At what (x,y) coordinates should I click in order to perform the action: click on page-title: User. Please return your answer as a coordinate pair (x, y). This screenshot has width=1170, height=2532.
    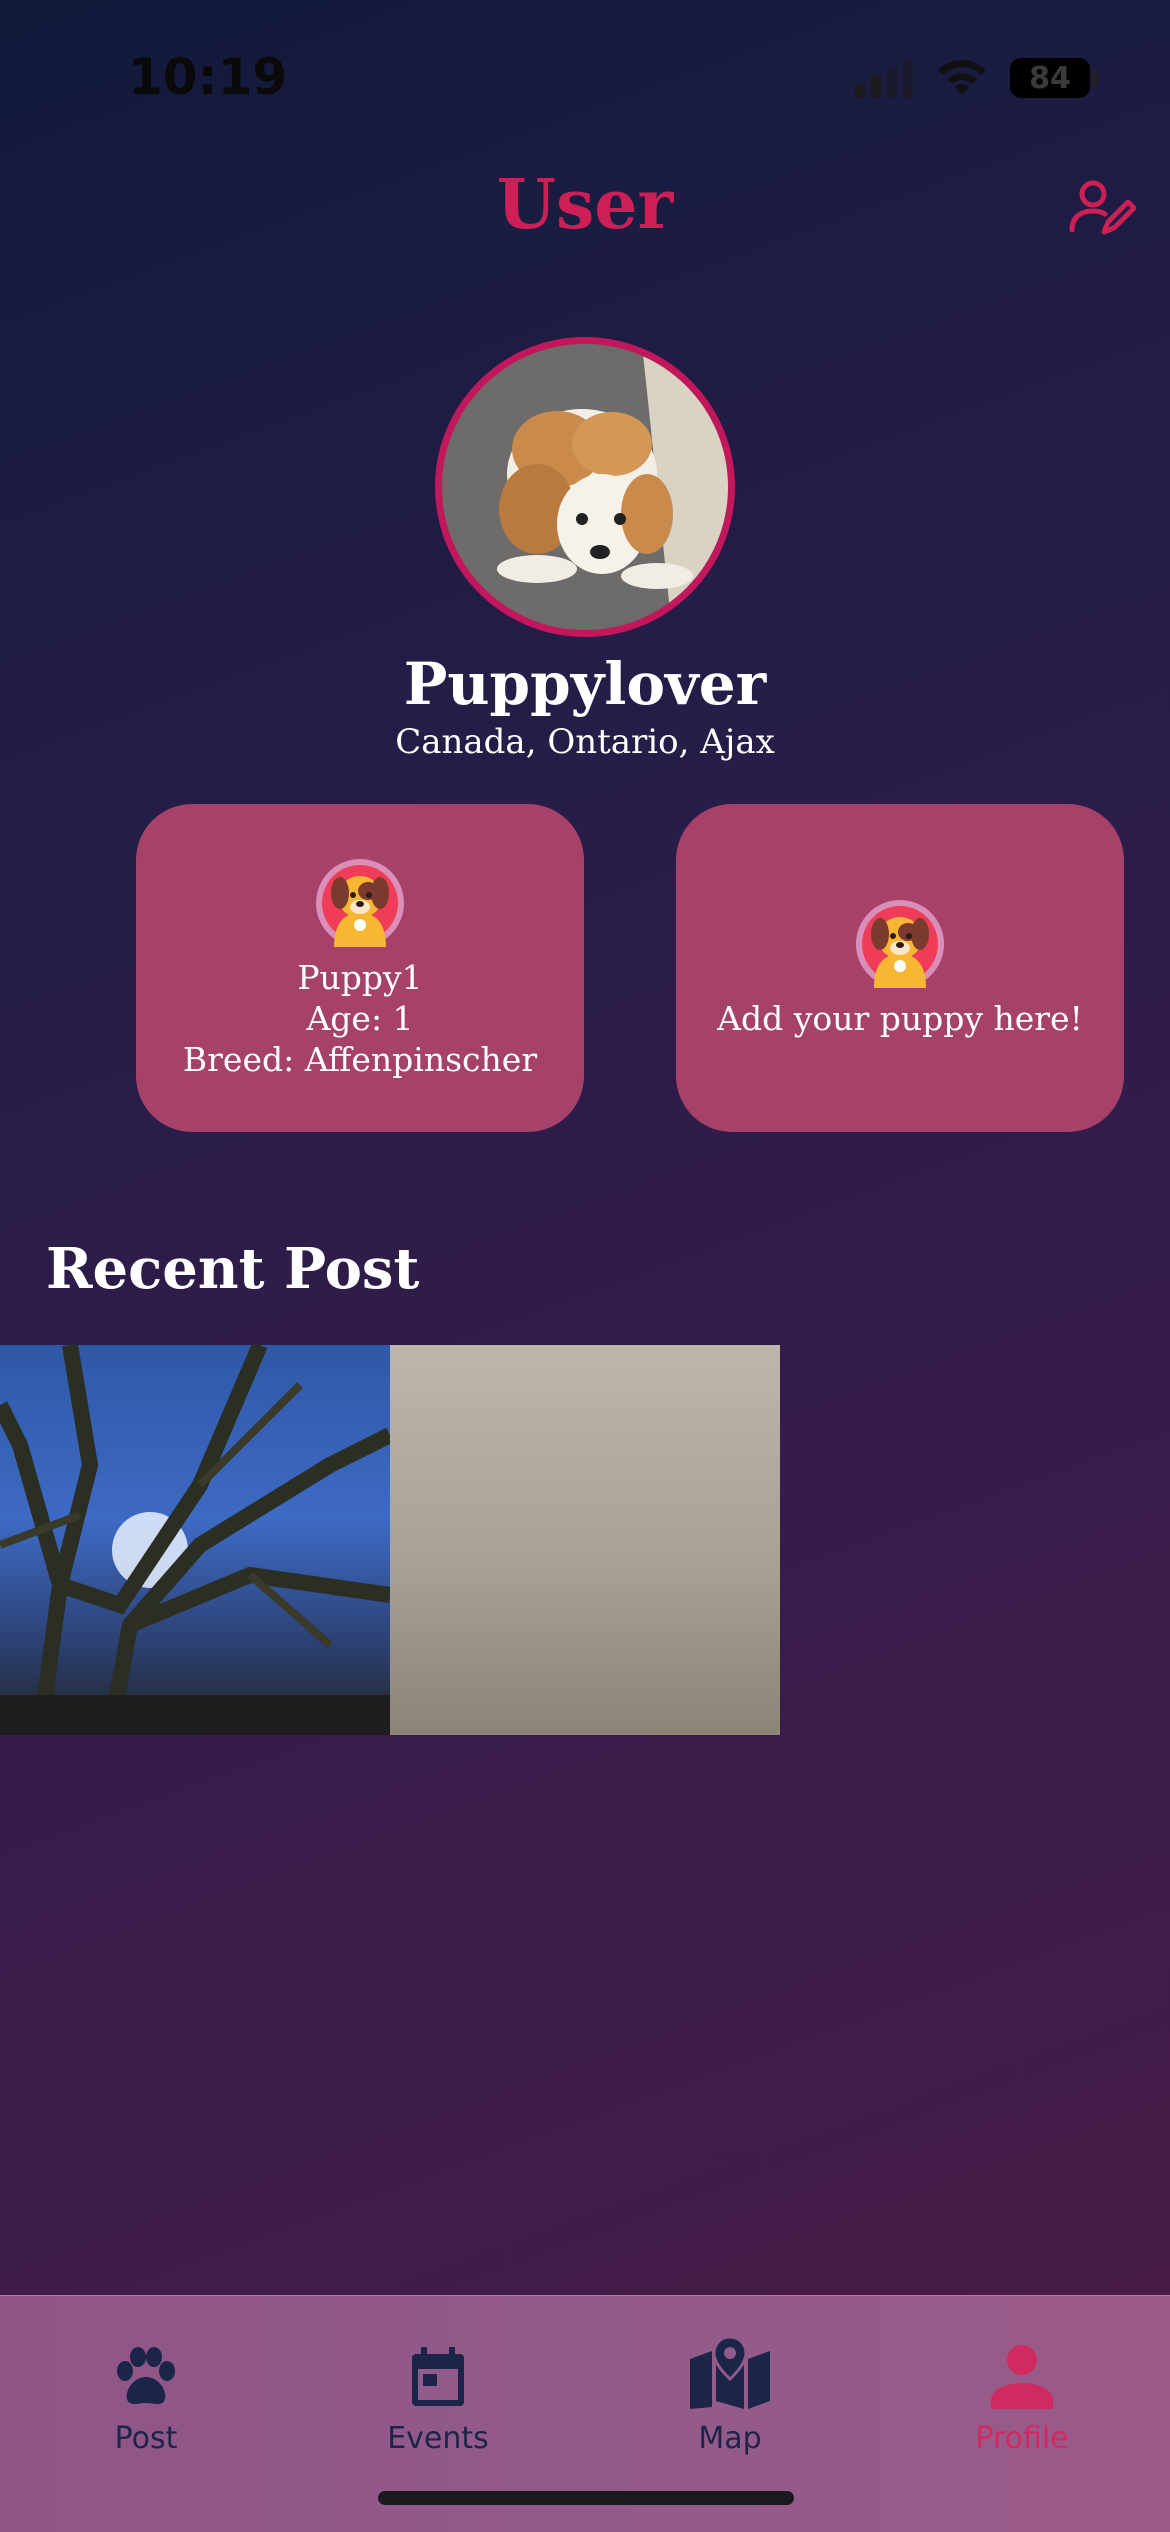
    Looking at the image, I should click on (585, 205).